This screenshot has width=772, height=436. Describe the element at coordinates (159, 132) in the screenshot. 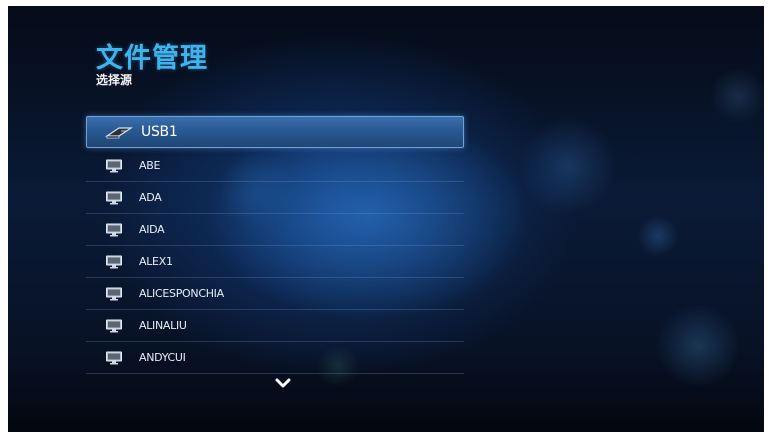

I see `list-item-label: USB1` at that location.